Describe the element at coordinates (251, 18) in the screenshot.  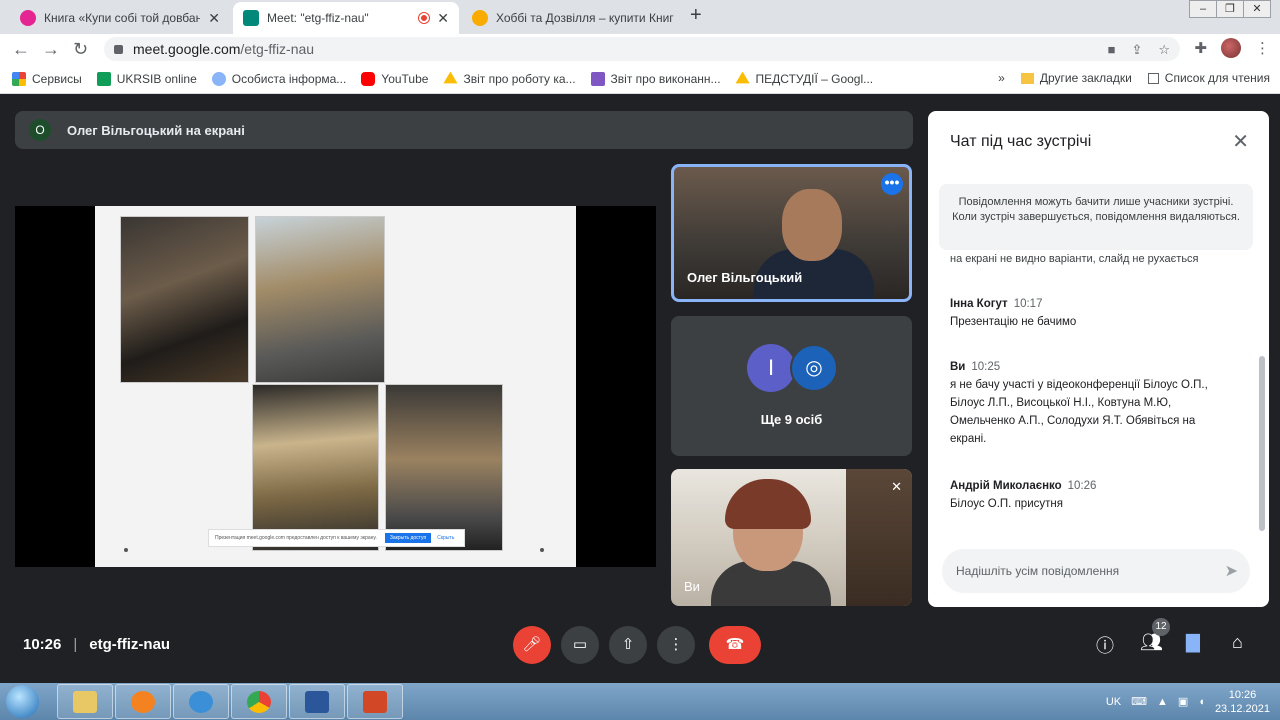
I see `meet-favicon-icon` at that location.